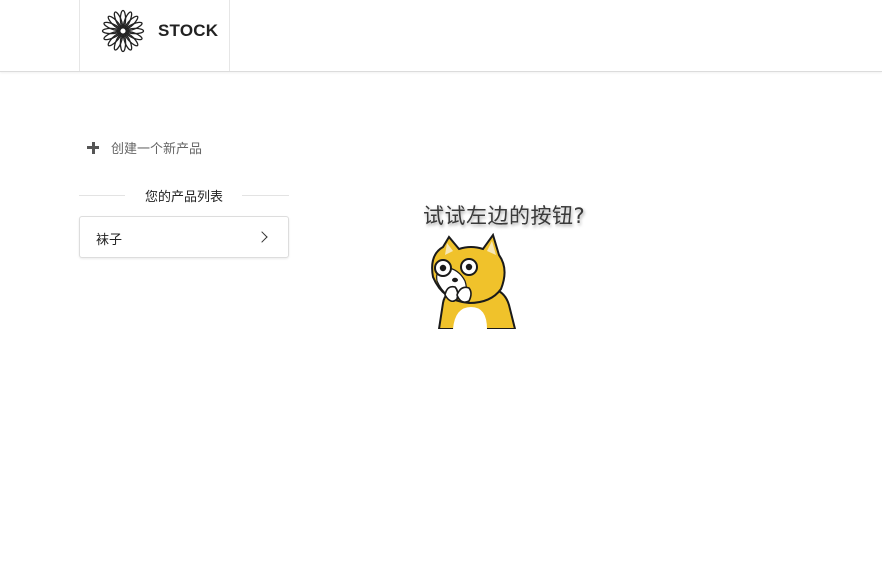 This screenshot has width=882, height=570. Describe the element at coordinates (93, 147) in the screenshot. I see `plus-icon` at that location.